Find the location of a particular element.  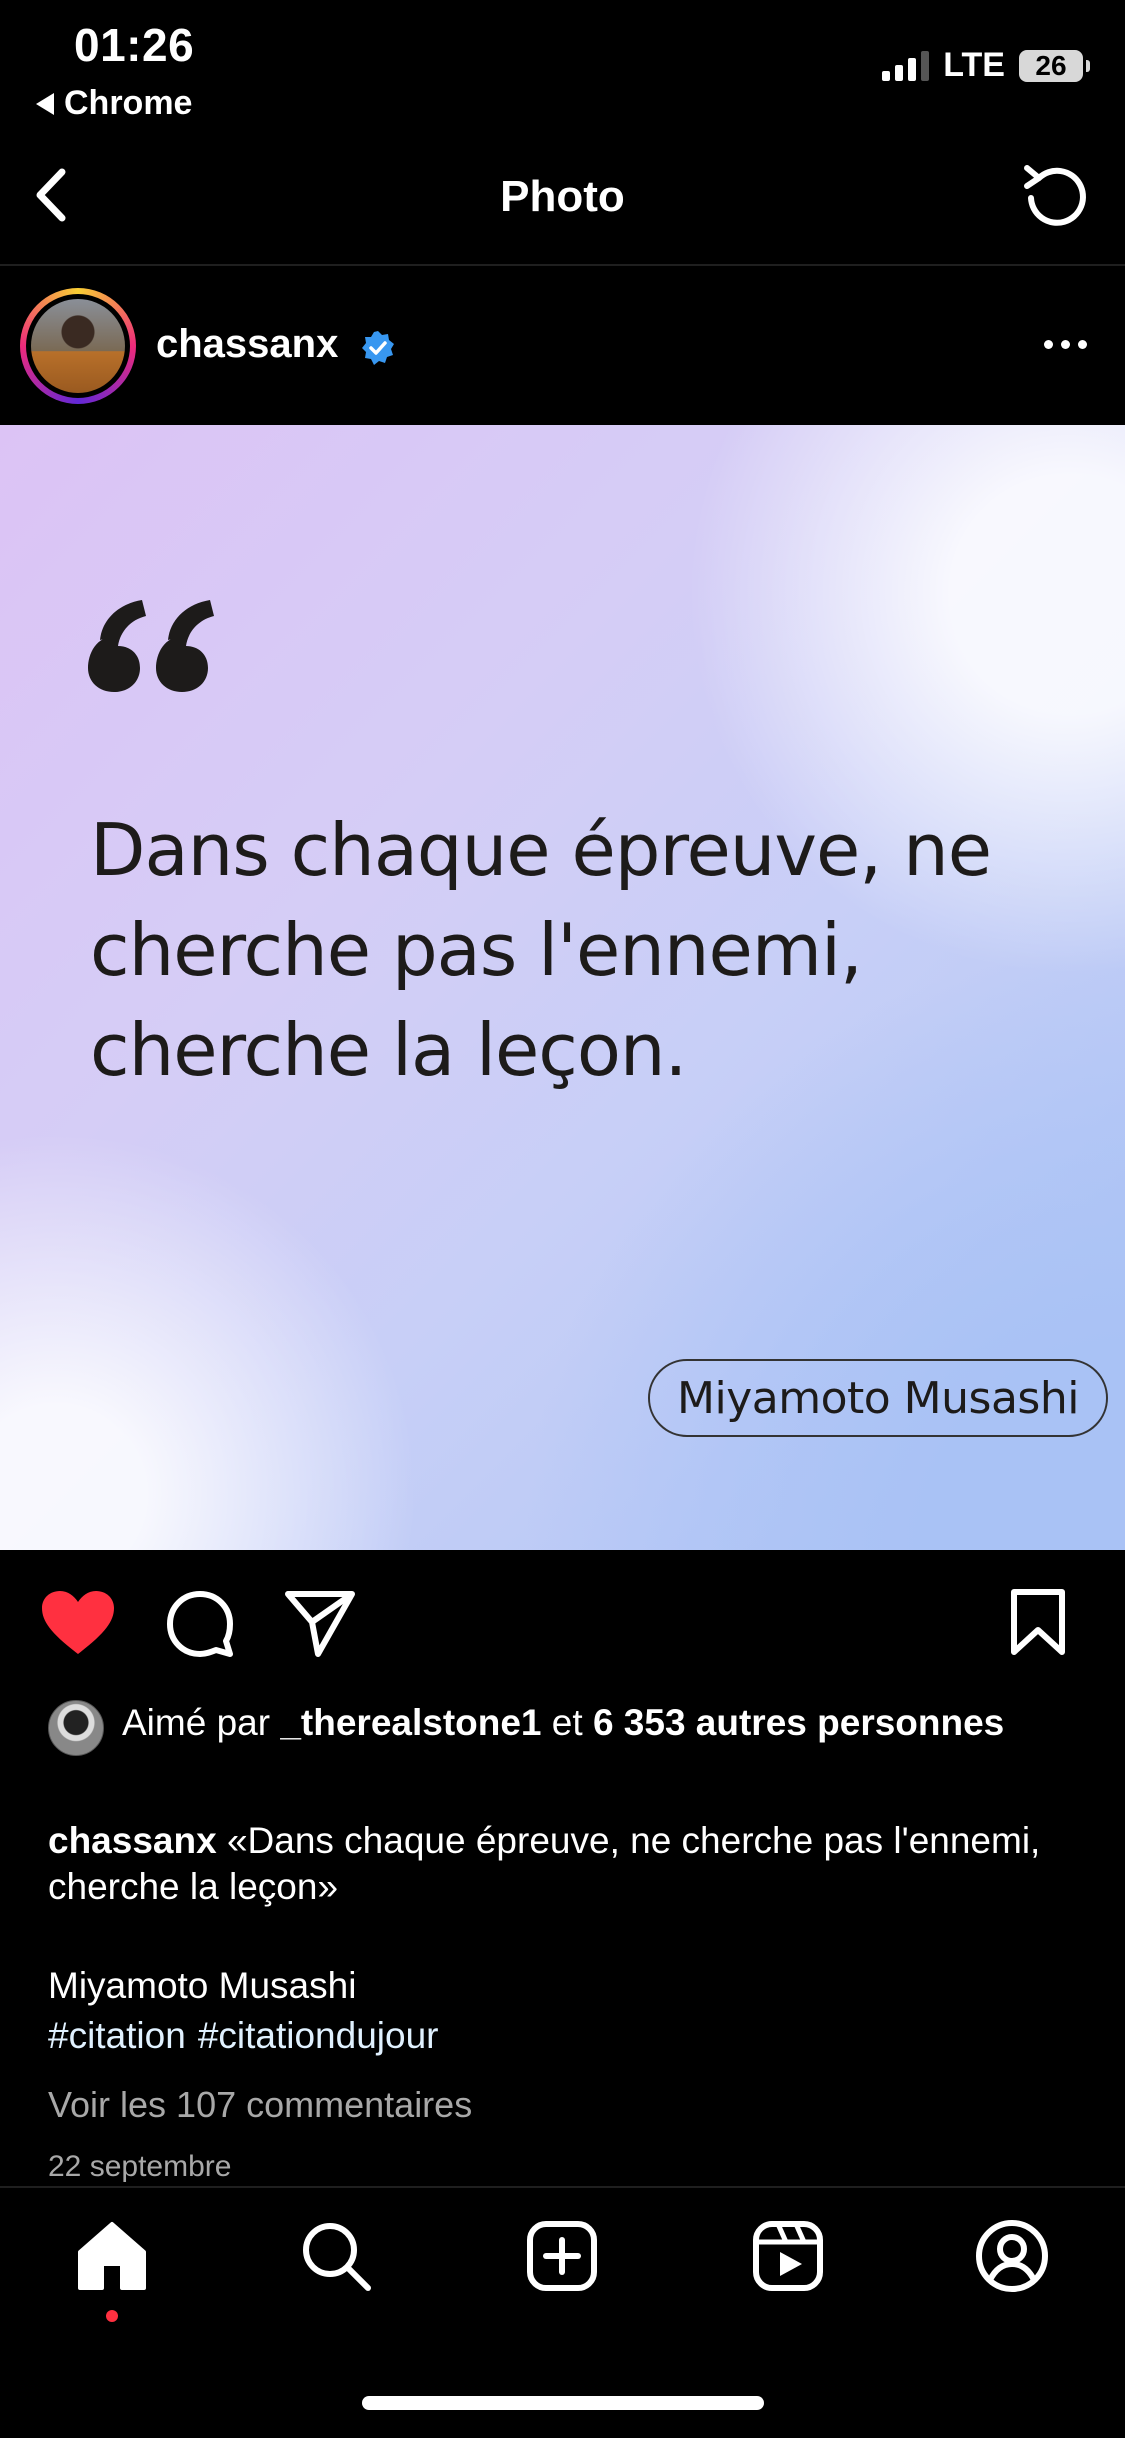

verified-badge-icon is located at coordinates (378, 348).